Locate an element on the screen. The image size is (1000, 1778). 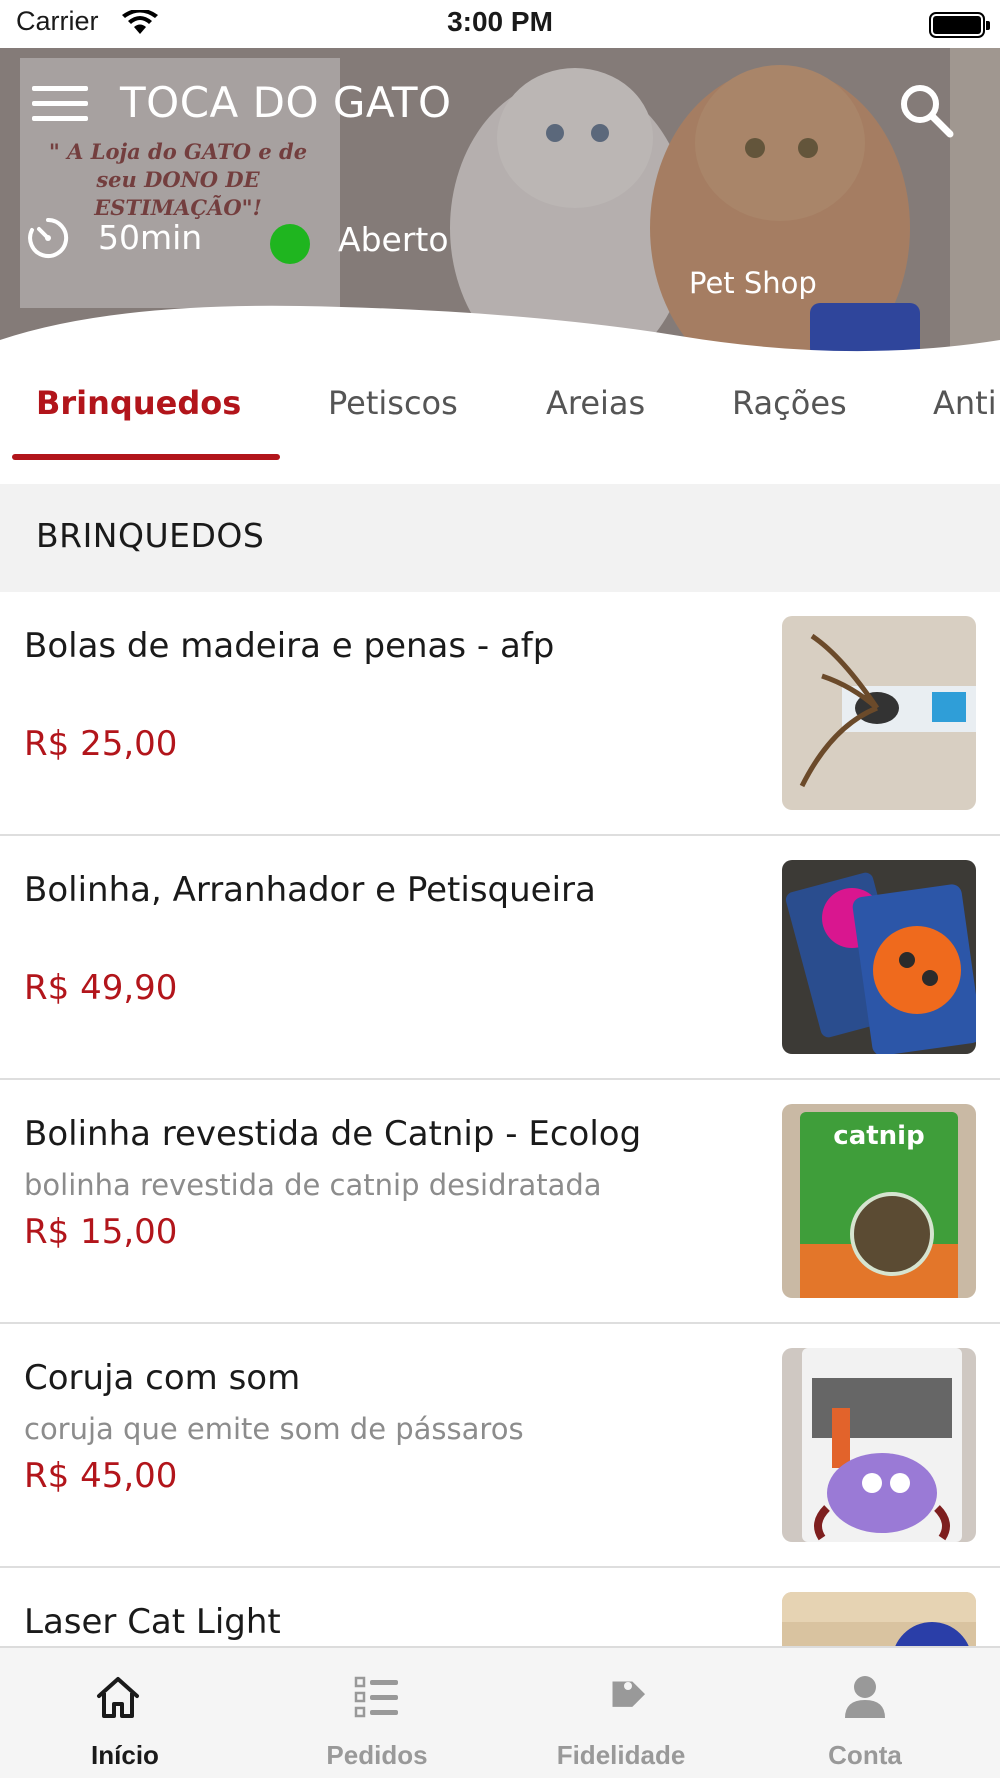
product-description: bolinha revestida de catnip desidratada is located at coordinates (313, 1185).